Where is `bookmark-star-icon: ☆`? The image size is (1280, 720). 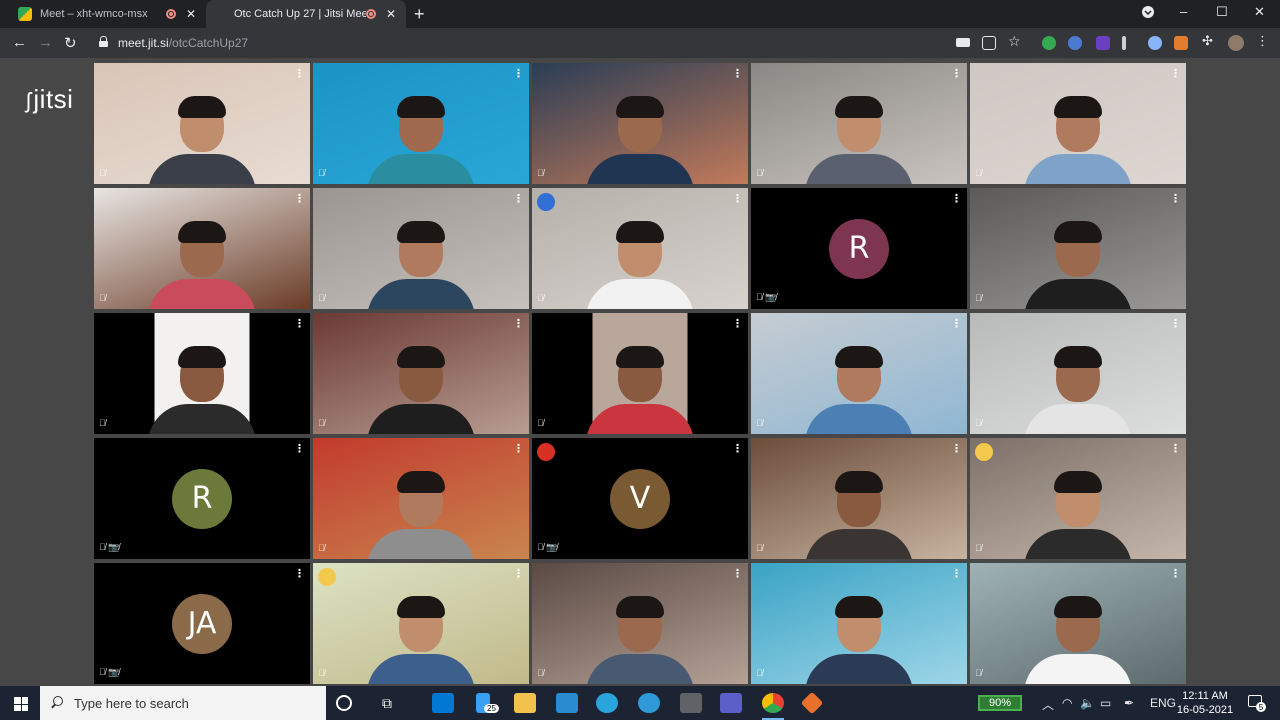 bookmark-star-icon: ☆ is located at coordinates (1015, 41).